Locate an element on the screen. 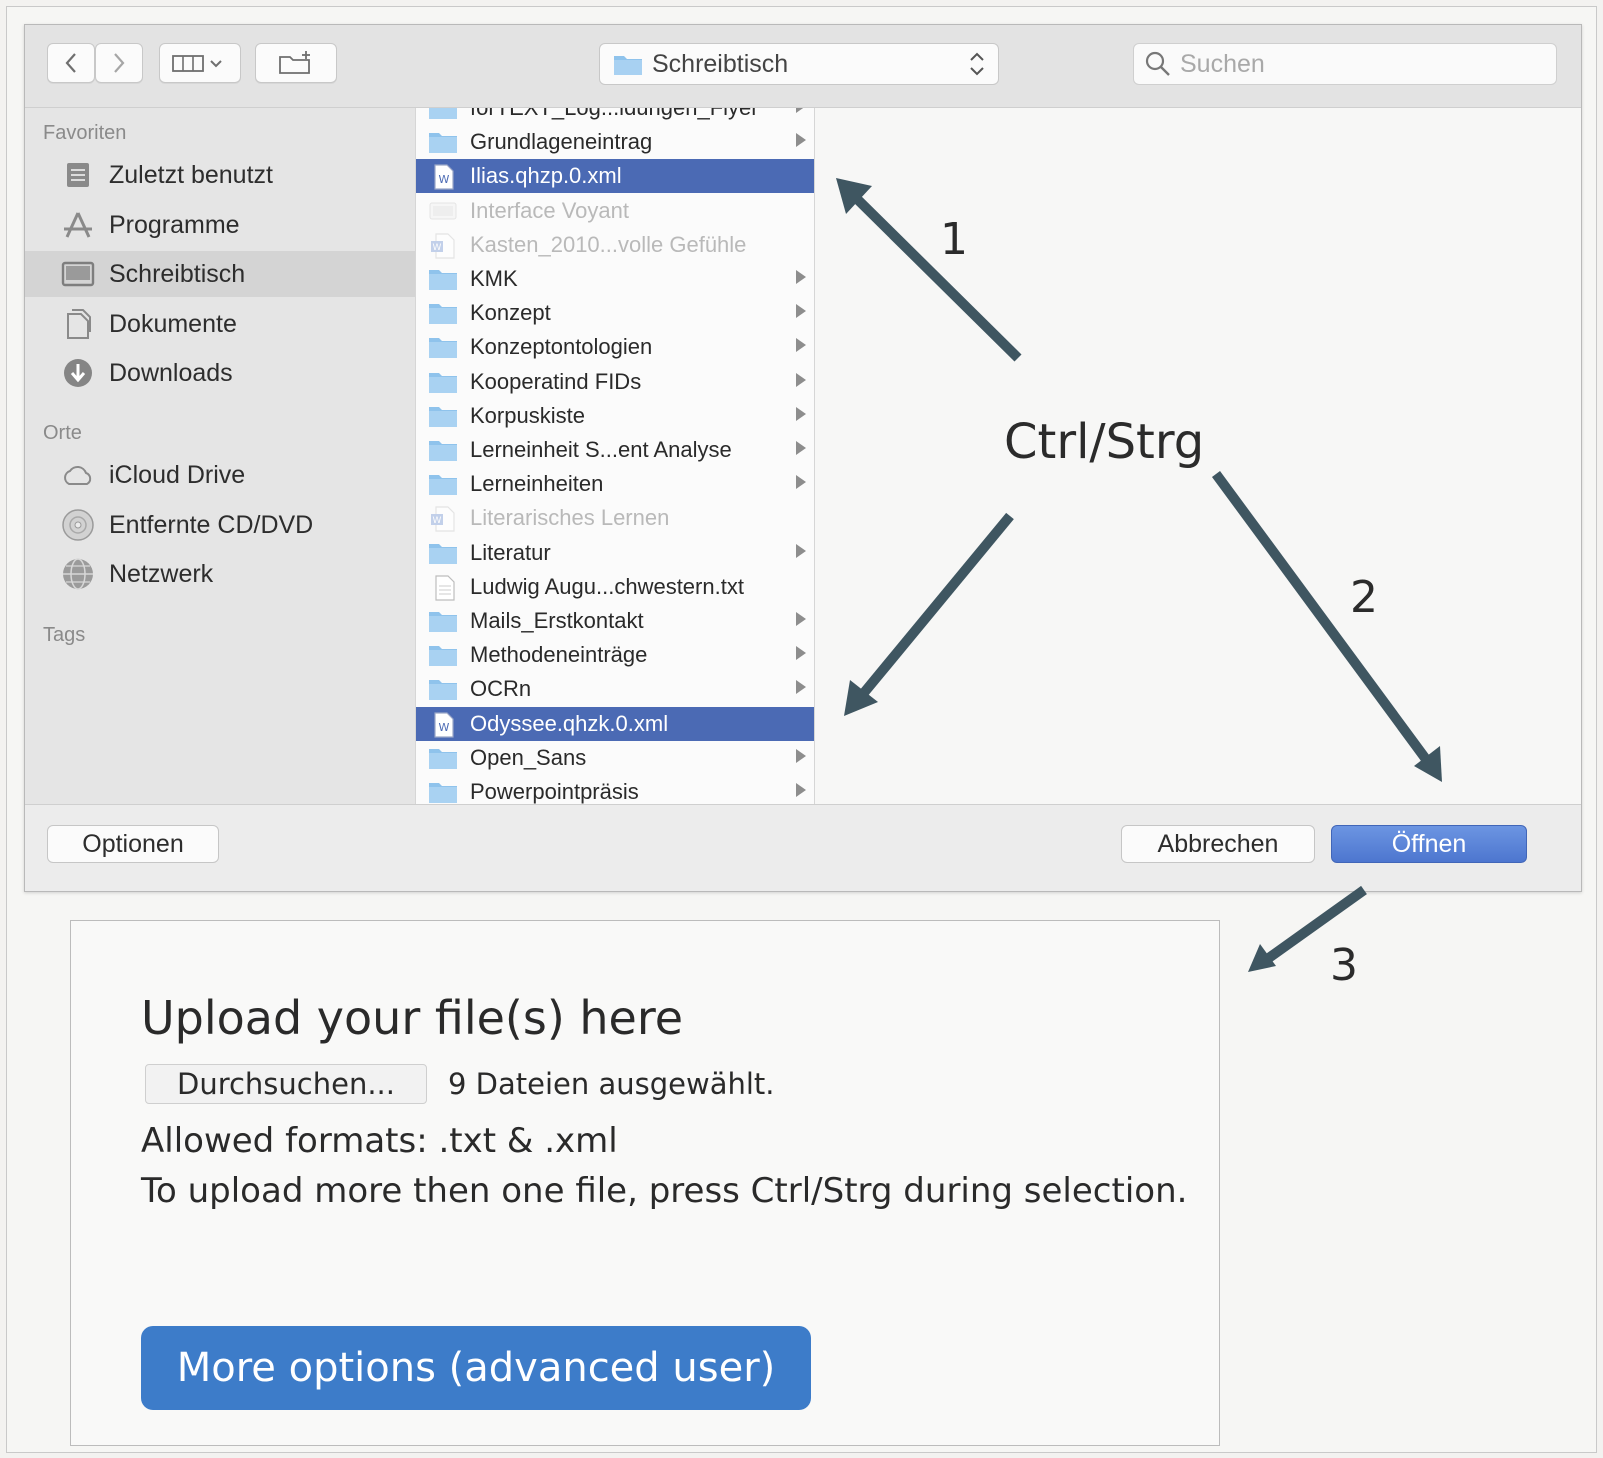 This screenshot has height=1458, width=1603. step-3-label: 3 is located at coordinates (1344, 965).